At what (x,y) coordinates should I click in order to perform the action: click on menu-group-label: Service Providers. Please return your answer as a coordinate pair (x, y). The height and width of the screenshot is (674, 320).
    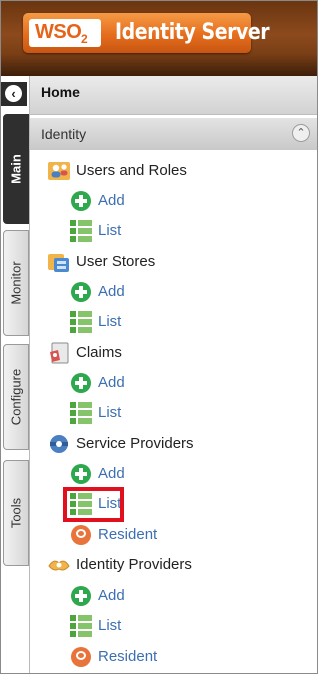
    Looking at the image, I should click on (135, 443).